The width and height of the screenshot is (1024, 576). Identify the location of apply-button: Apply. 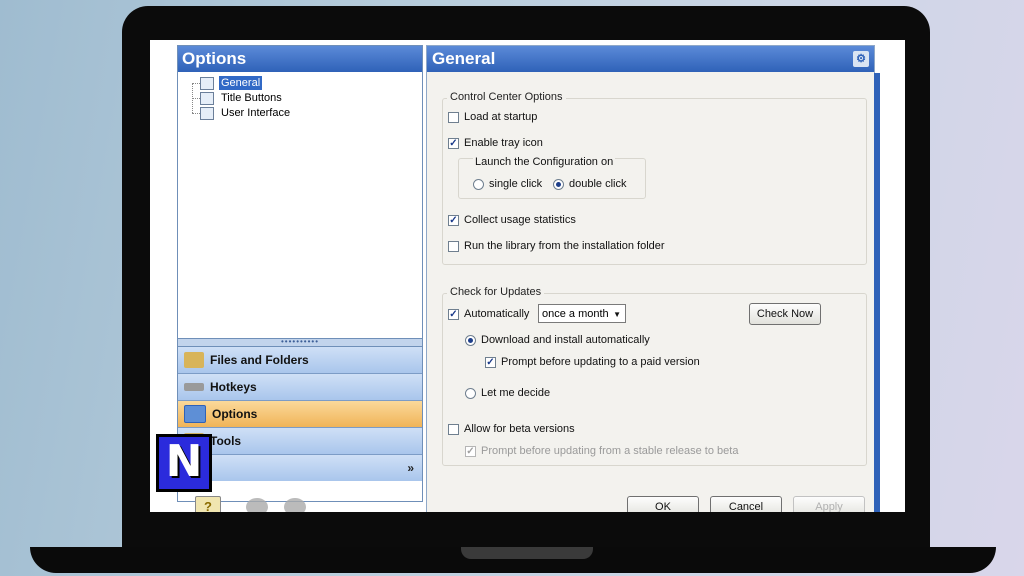
(829, 504).